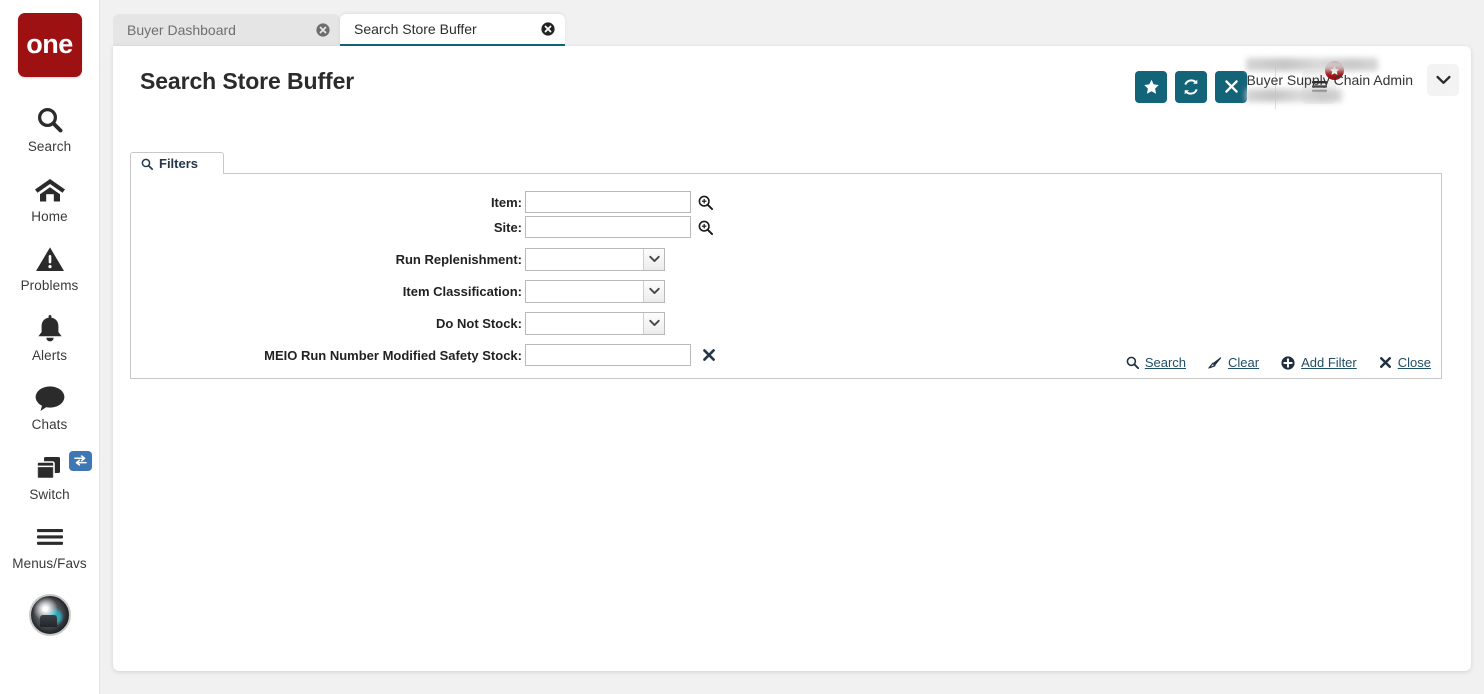  Describe the element at coordinates (247, 80) in the screenshot. I see `page-title: Search Store Buffer` at that location.